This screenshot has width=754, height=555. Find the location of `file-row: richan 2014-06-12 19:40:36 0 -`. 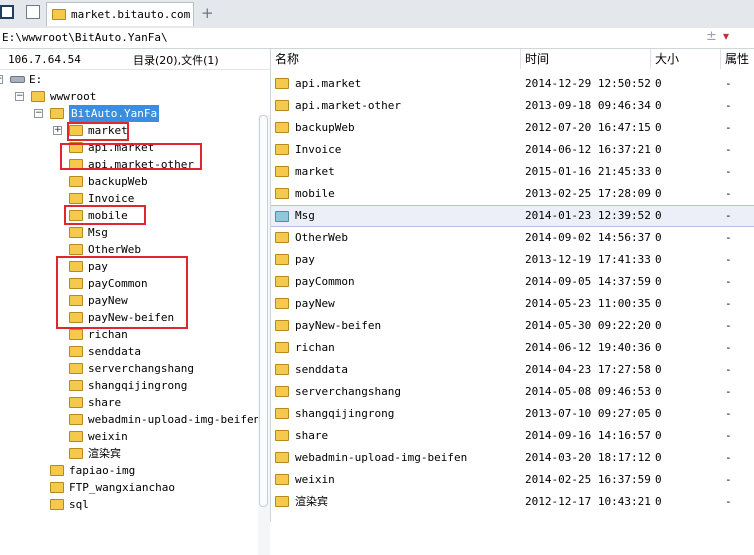

file-row: richan 2014-06-12 19:40:36 0 - is located at coordinates (512, 348).